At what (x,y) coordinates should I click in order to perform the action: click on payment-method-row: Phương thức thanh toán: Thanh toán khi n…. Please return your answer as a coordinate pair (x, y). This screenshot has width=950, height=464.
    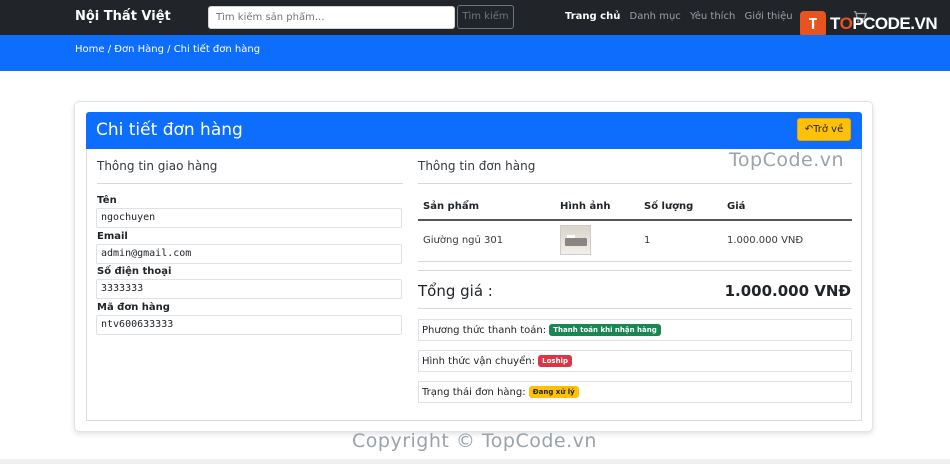
    Looking at the image, I should click on (635, 330).